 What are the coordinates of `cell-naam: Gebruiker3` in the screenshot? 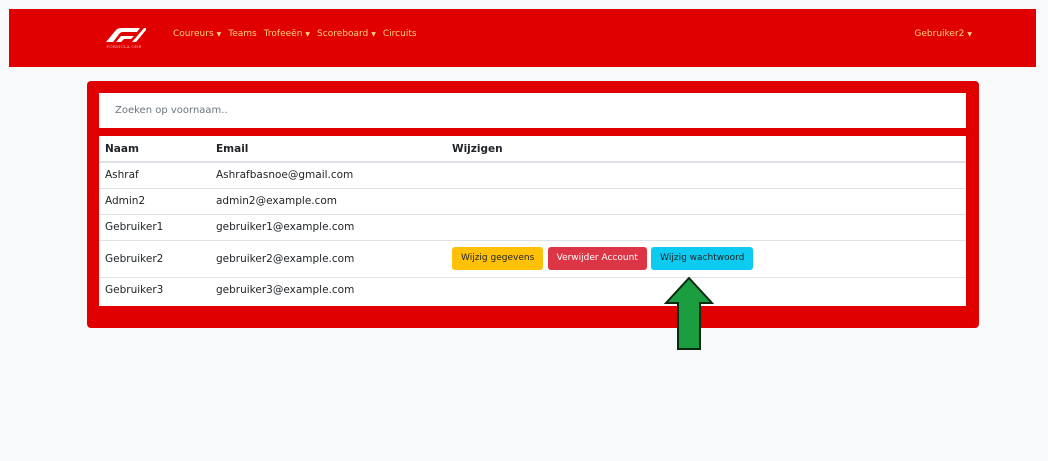 It's located at (134, 290).